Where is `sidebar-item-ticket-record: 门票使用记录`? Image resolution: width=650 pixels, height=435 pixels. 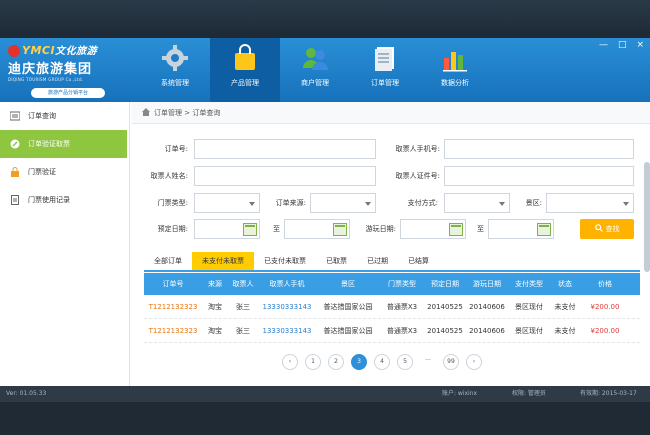
sidebar-item-ticket-record: 门票使用记录 is located at coordinates (64, 200).